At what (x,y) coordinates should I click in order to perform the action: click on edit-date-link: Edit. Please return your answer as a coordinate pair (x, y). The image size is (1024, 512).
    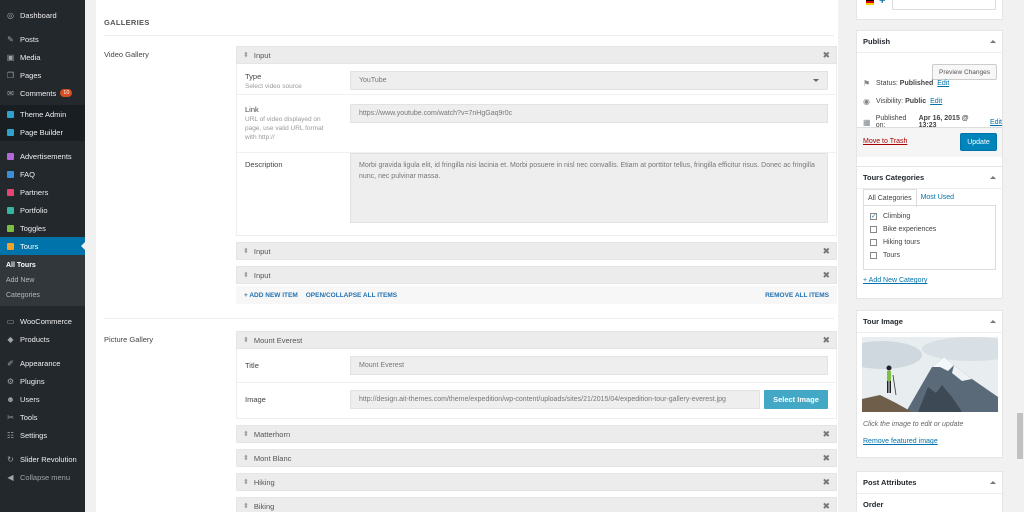
    Looking at the image, I should click on (996, 122).